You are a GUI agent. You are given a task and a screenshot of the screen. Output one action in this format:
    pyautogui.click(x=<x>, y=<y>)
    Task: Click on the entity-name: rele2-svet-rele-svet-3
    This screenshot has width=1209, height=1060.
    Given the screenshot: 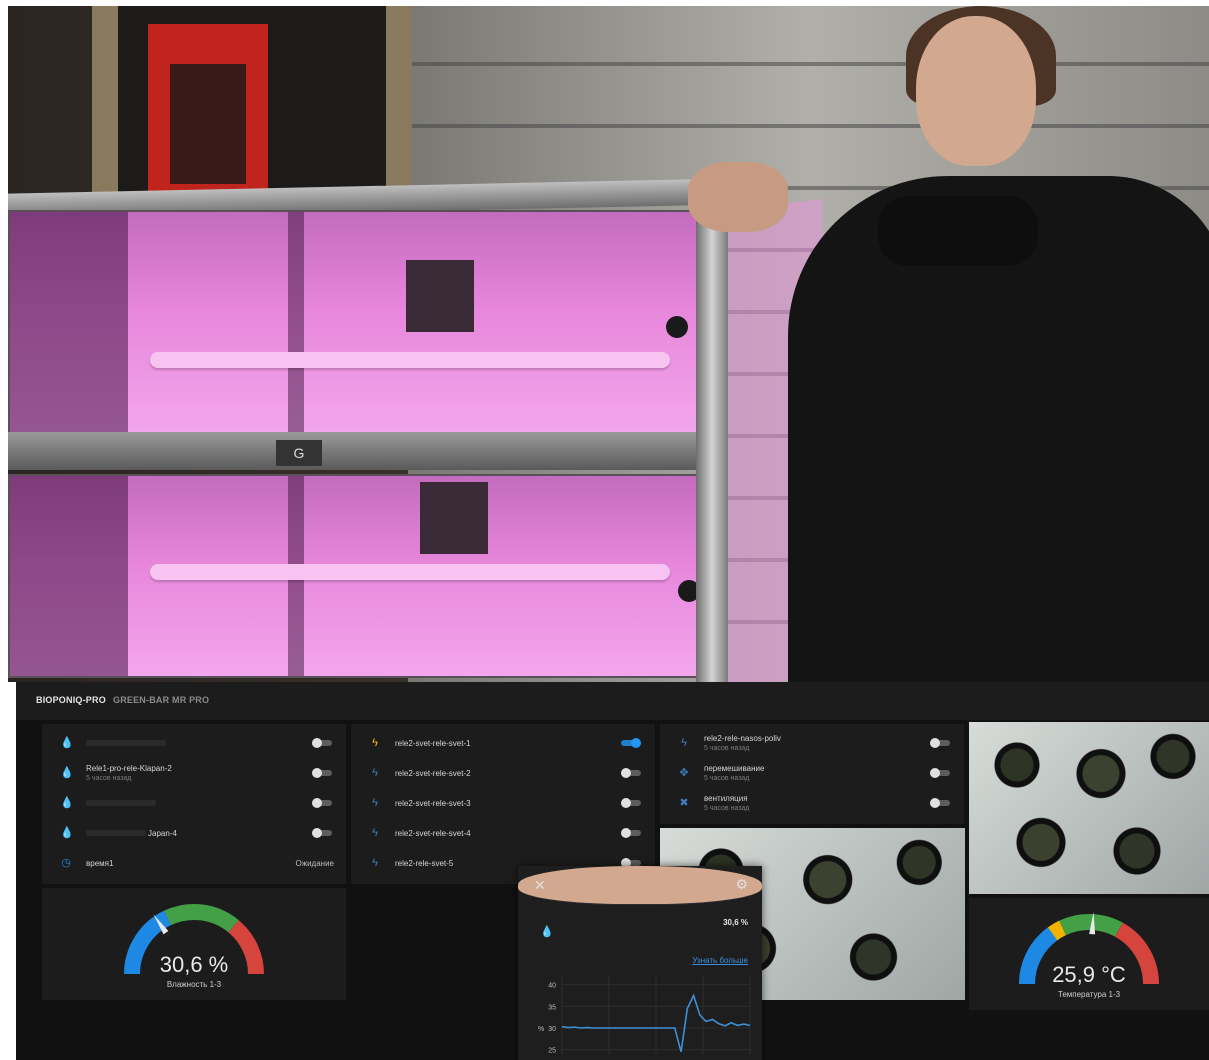 What is the action you would take?
    pyautogui.click(x=433, y=803)
    